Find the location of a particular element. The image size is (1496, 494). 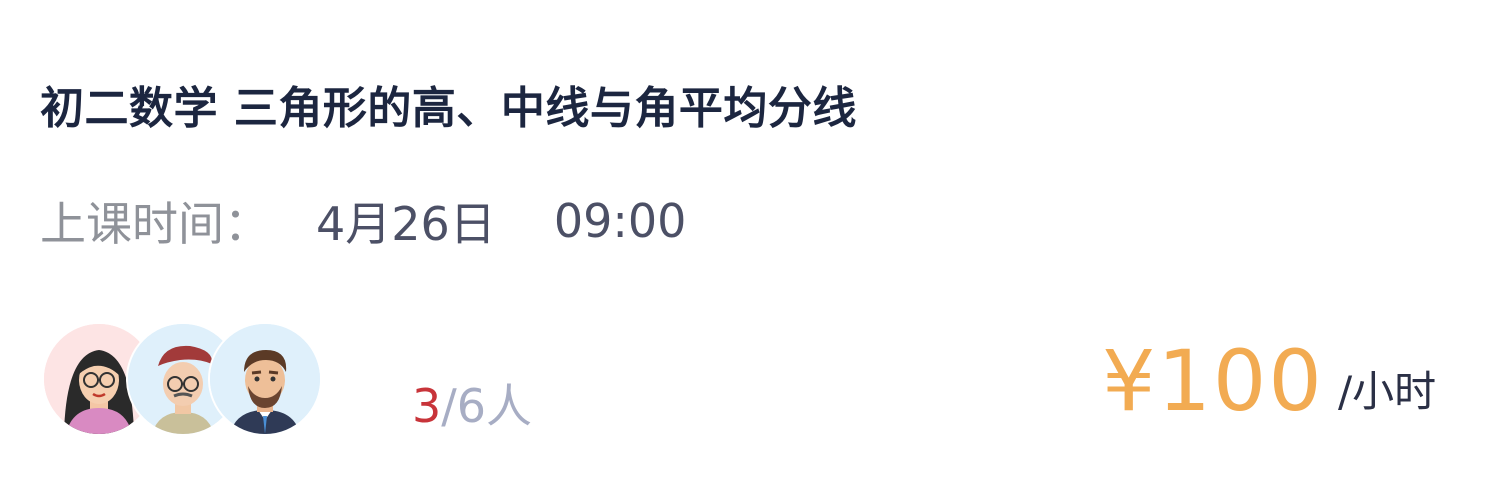

enrollment-current: 3 is located at coordinates (427, 406).